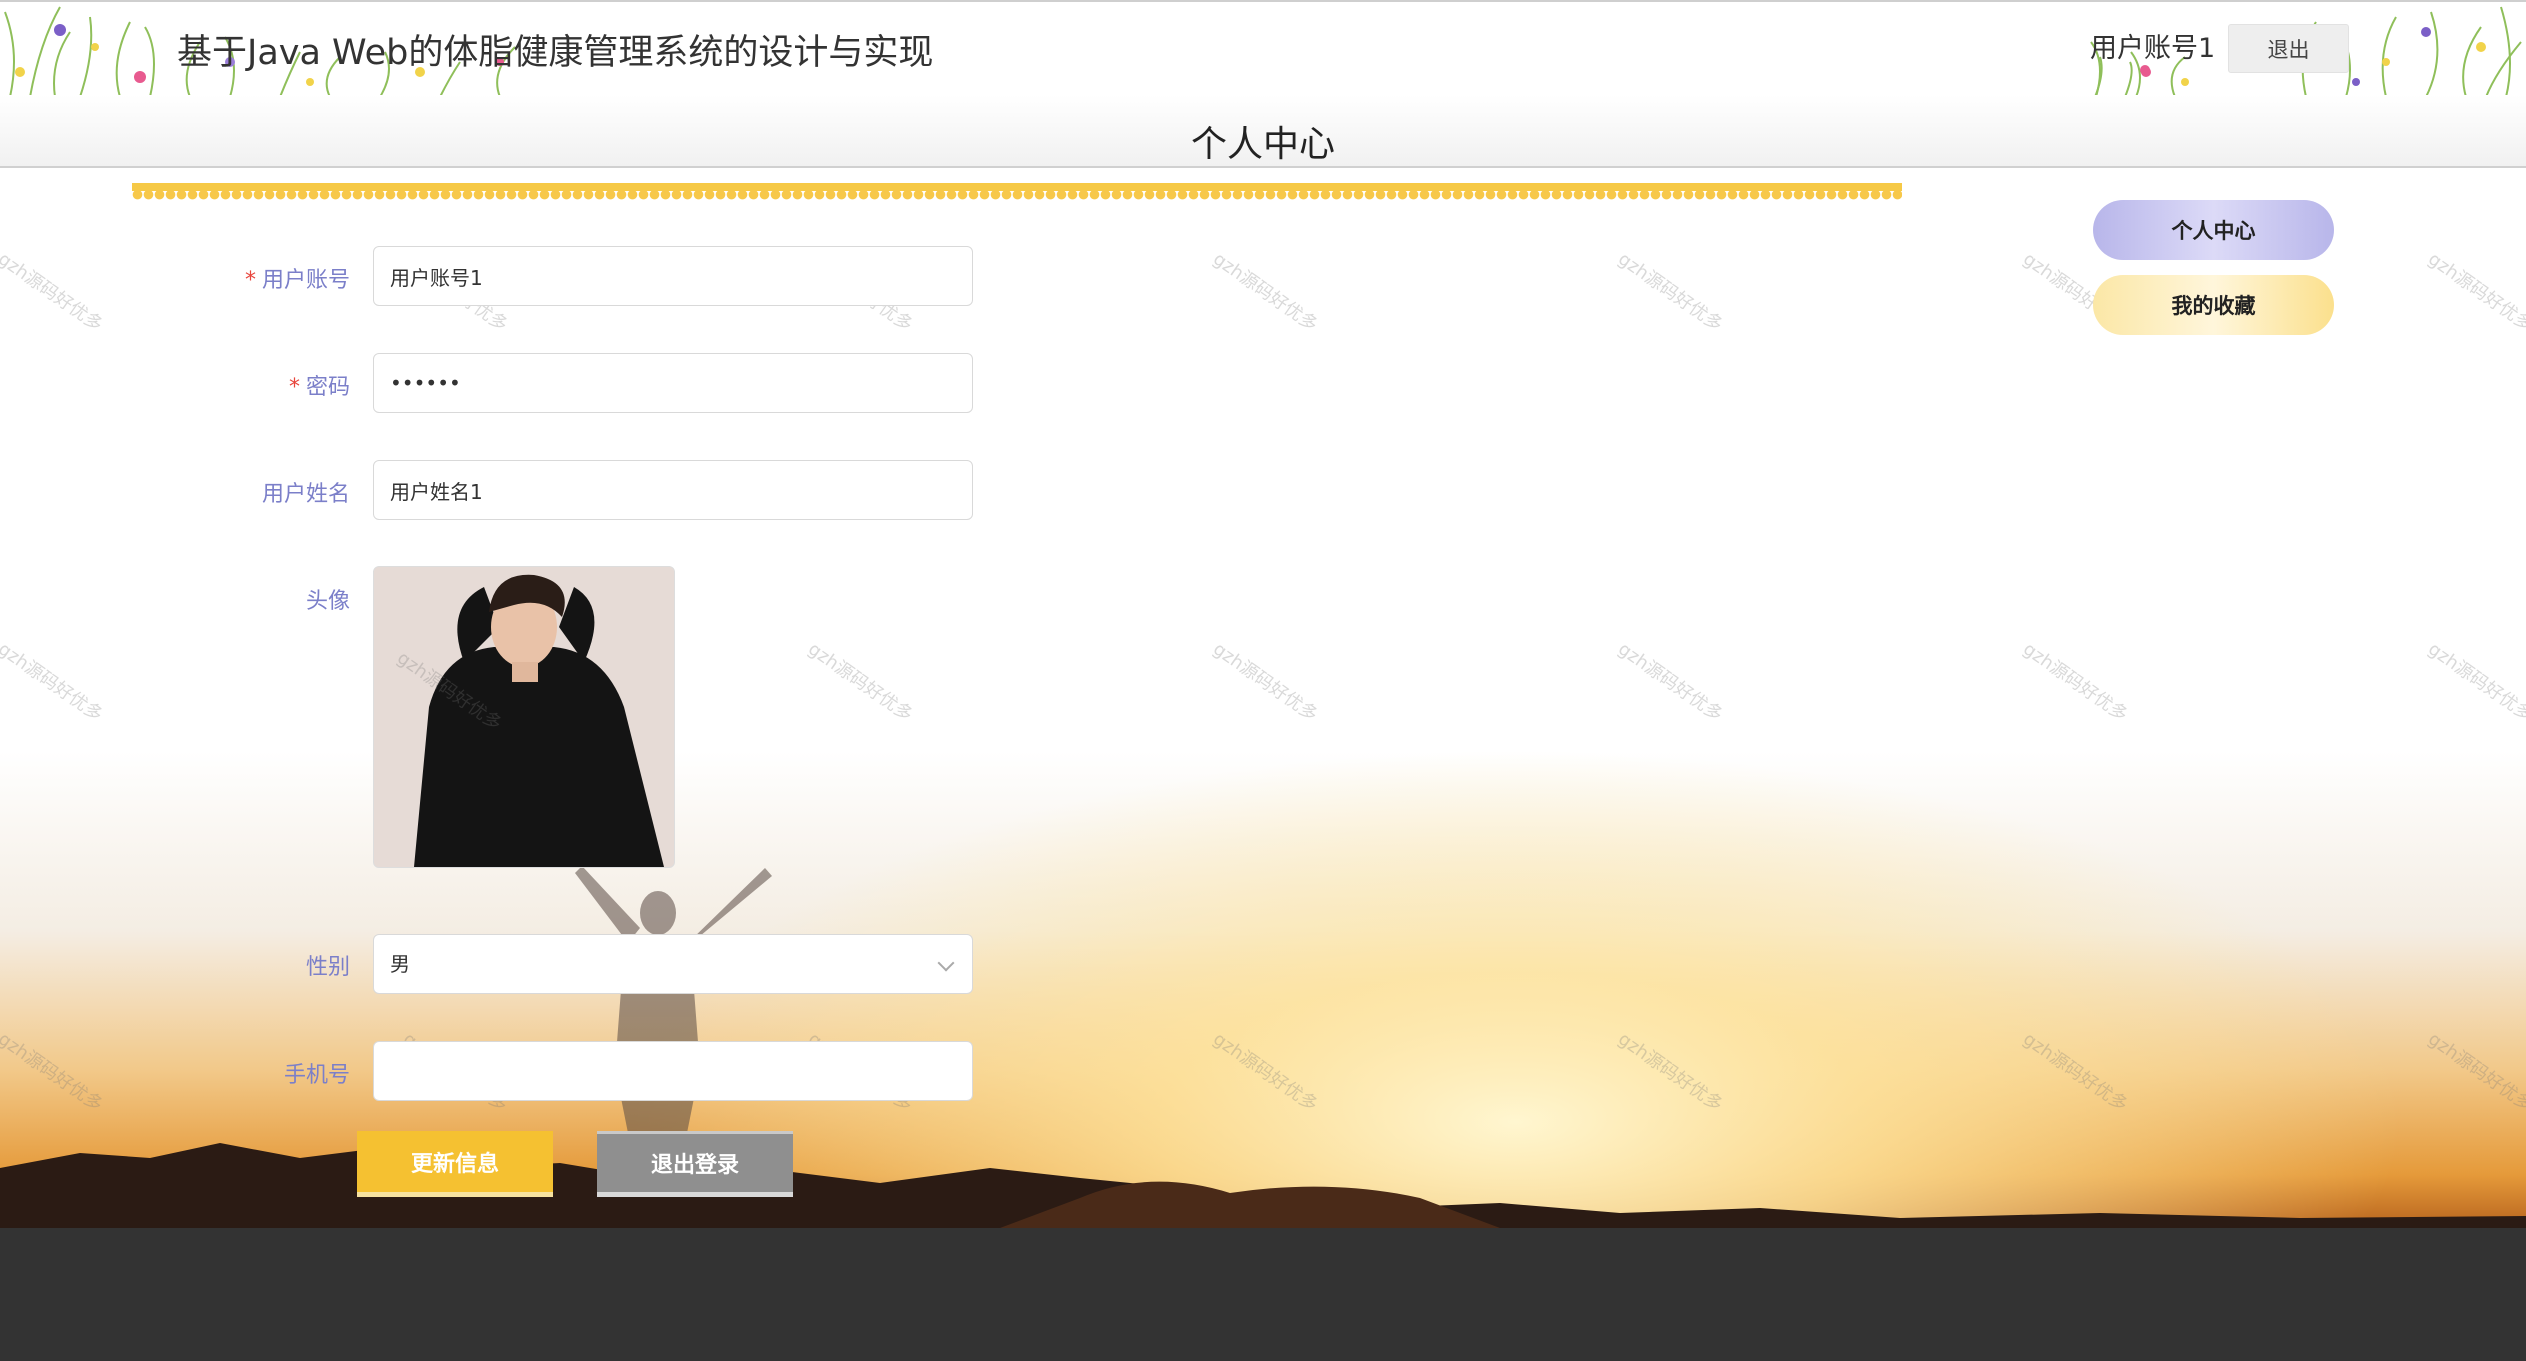 The width and height of the screenshot is (2526, 1361). I want to click on logout-button: 退出, so click(2288, 48).